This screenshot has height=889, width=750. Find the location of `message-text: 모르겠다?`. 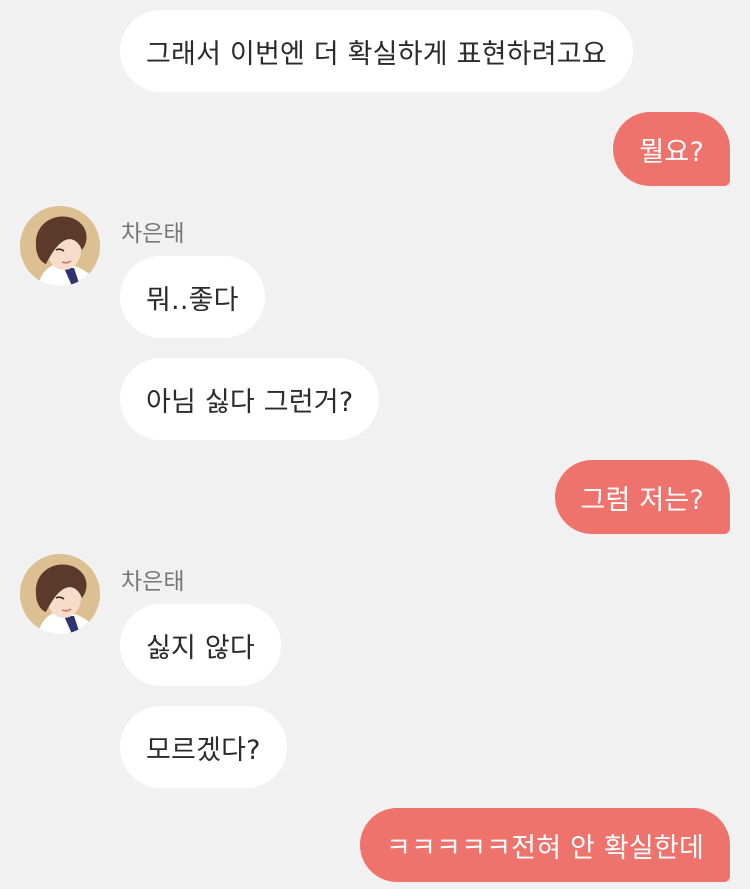

message-text: 모르겠다? is located at coordinates (203, 750).